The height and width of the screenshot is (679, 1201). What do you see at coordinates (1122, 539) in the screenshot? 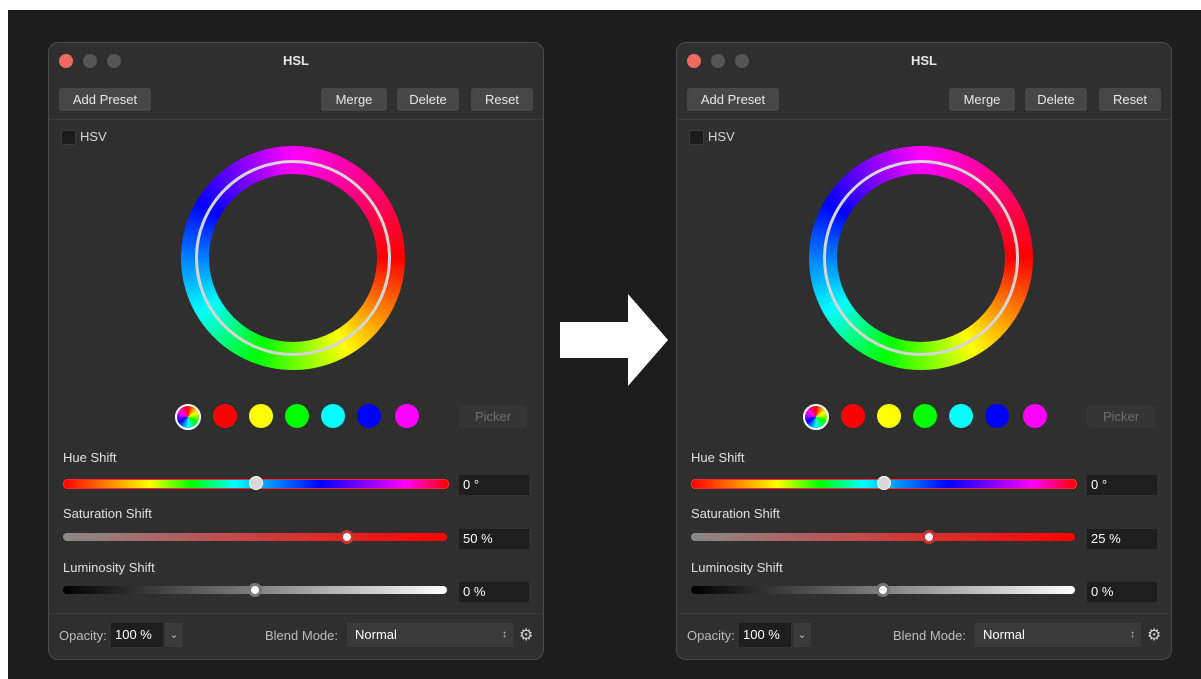
I see `saturation-shift-value: 25 %` at bounding box center [1122, 539].